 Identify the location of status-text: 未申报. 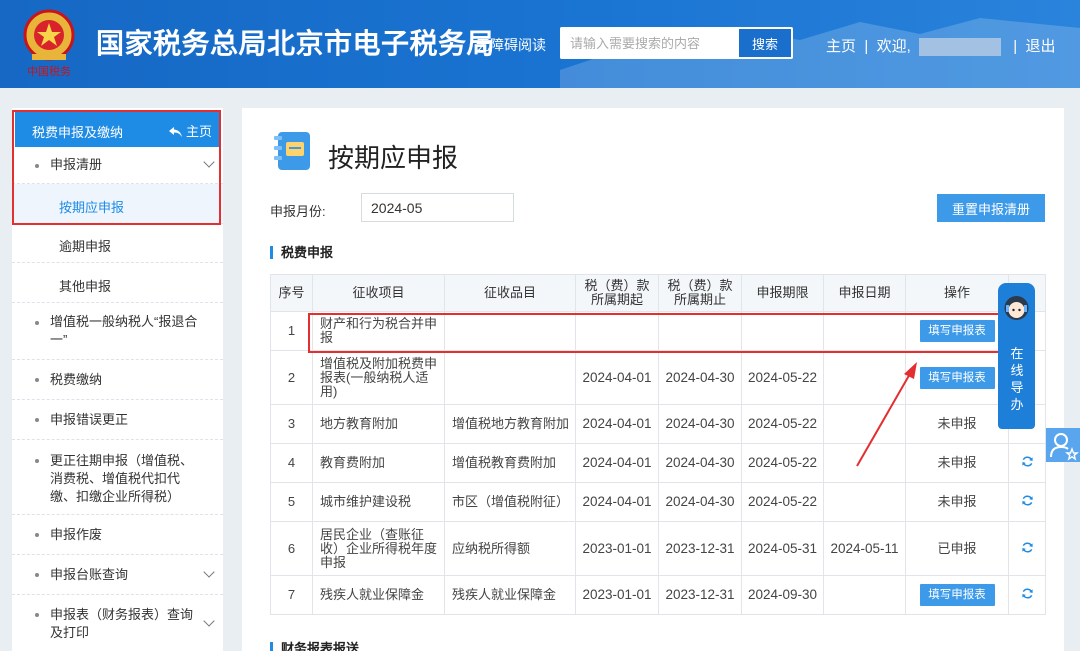
(957, 501).